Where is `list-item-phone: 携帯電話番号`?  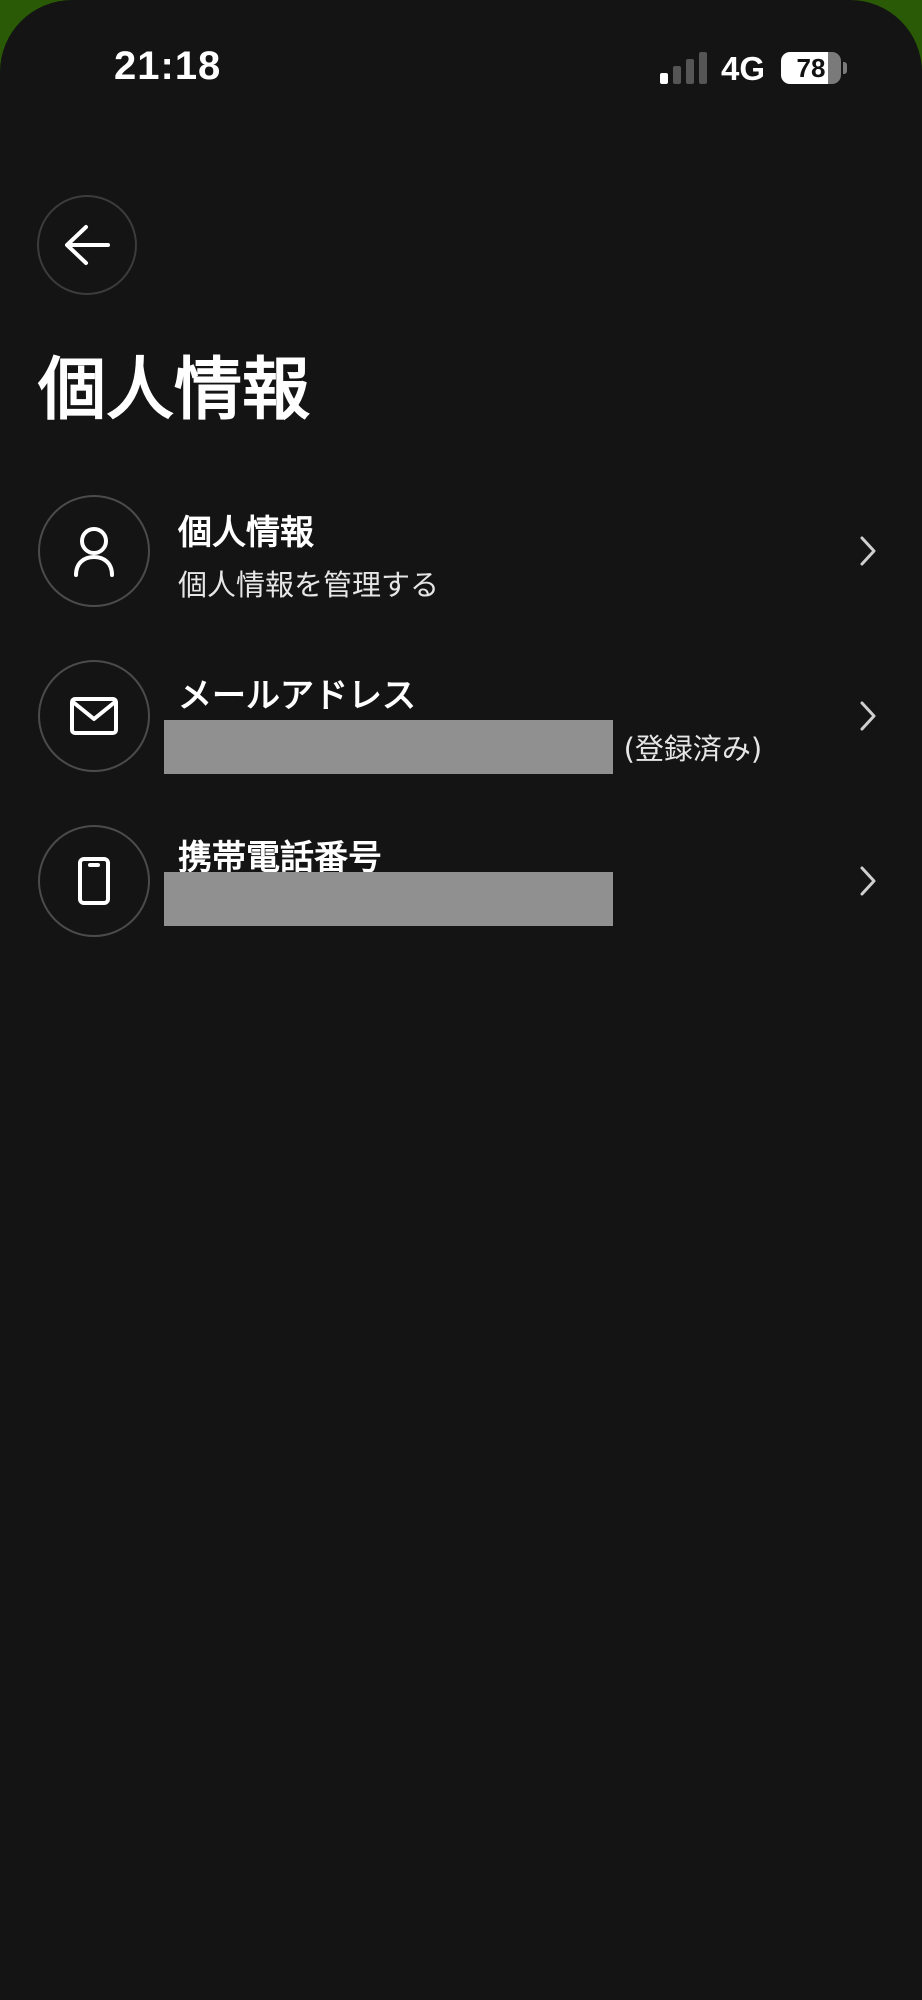
list-item-phone: 携帯電話番号 is located at coordinates (461, 885).